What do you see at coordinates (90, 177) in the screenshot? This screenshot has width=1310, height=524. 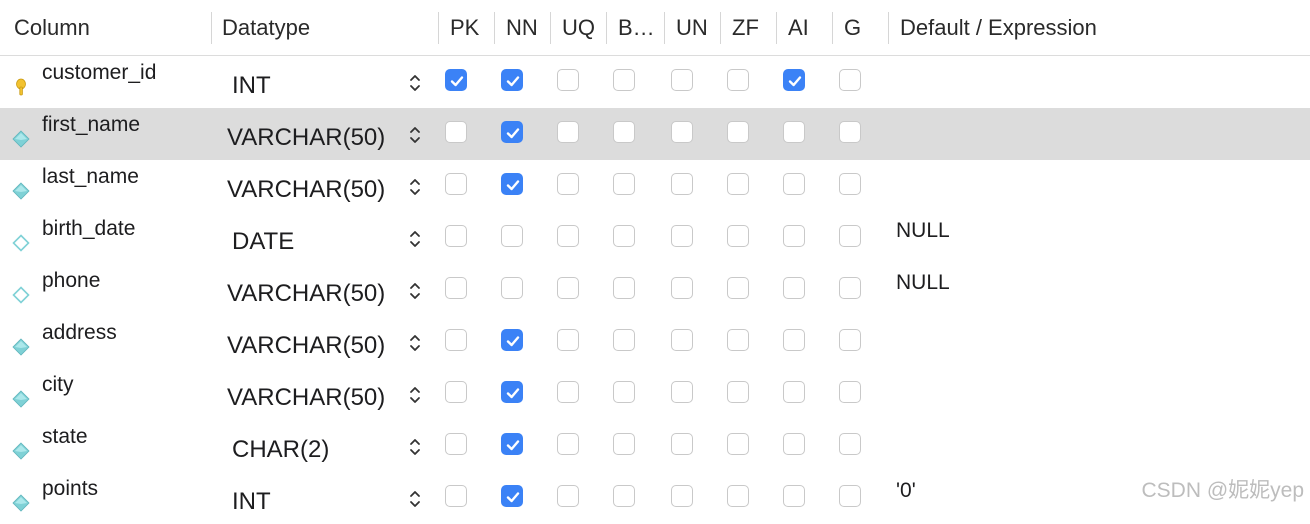 I see `column-name: last_name` at bounding box center [90, 177].